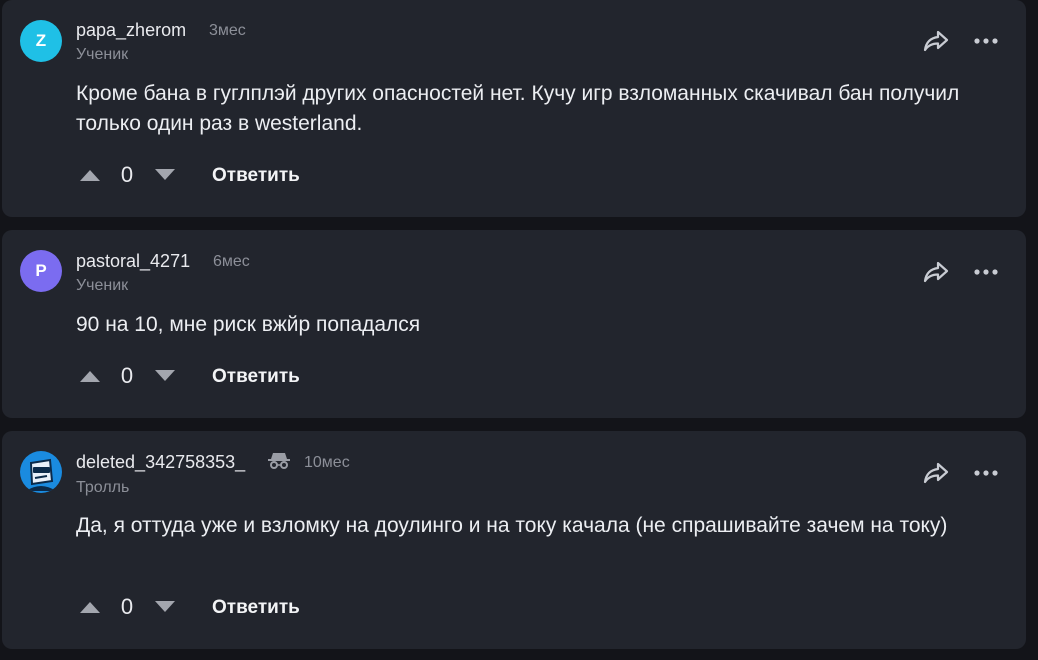  Describe the element at coordinates (327, 462) in the screenshot. I see `comment-time: 10мес` at that location.